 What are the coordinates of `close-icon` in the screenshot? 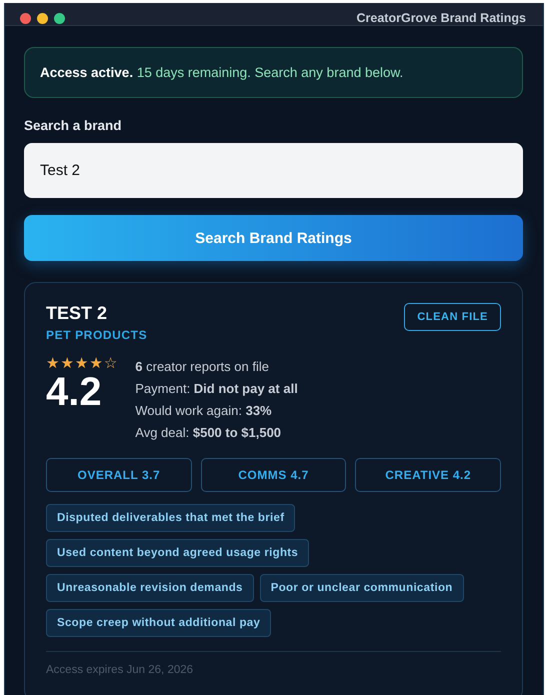 It's located at (25, 18).